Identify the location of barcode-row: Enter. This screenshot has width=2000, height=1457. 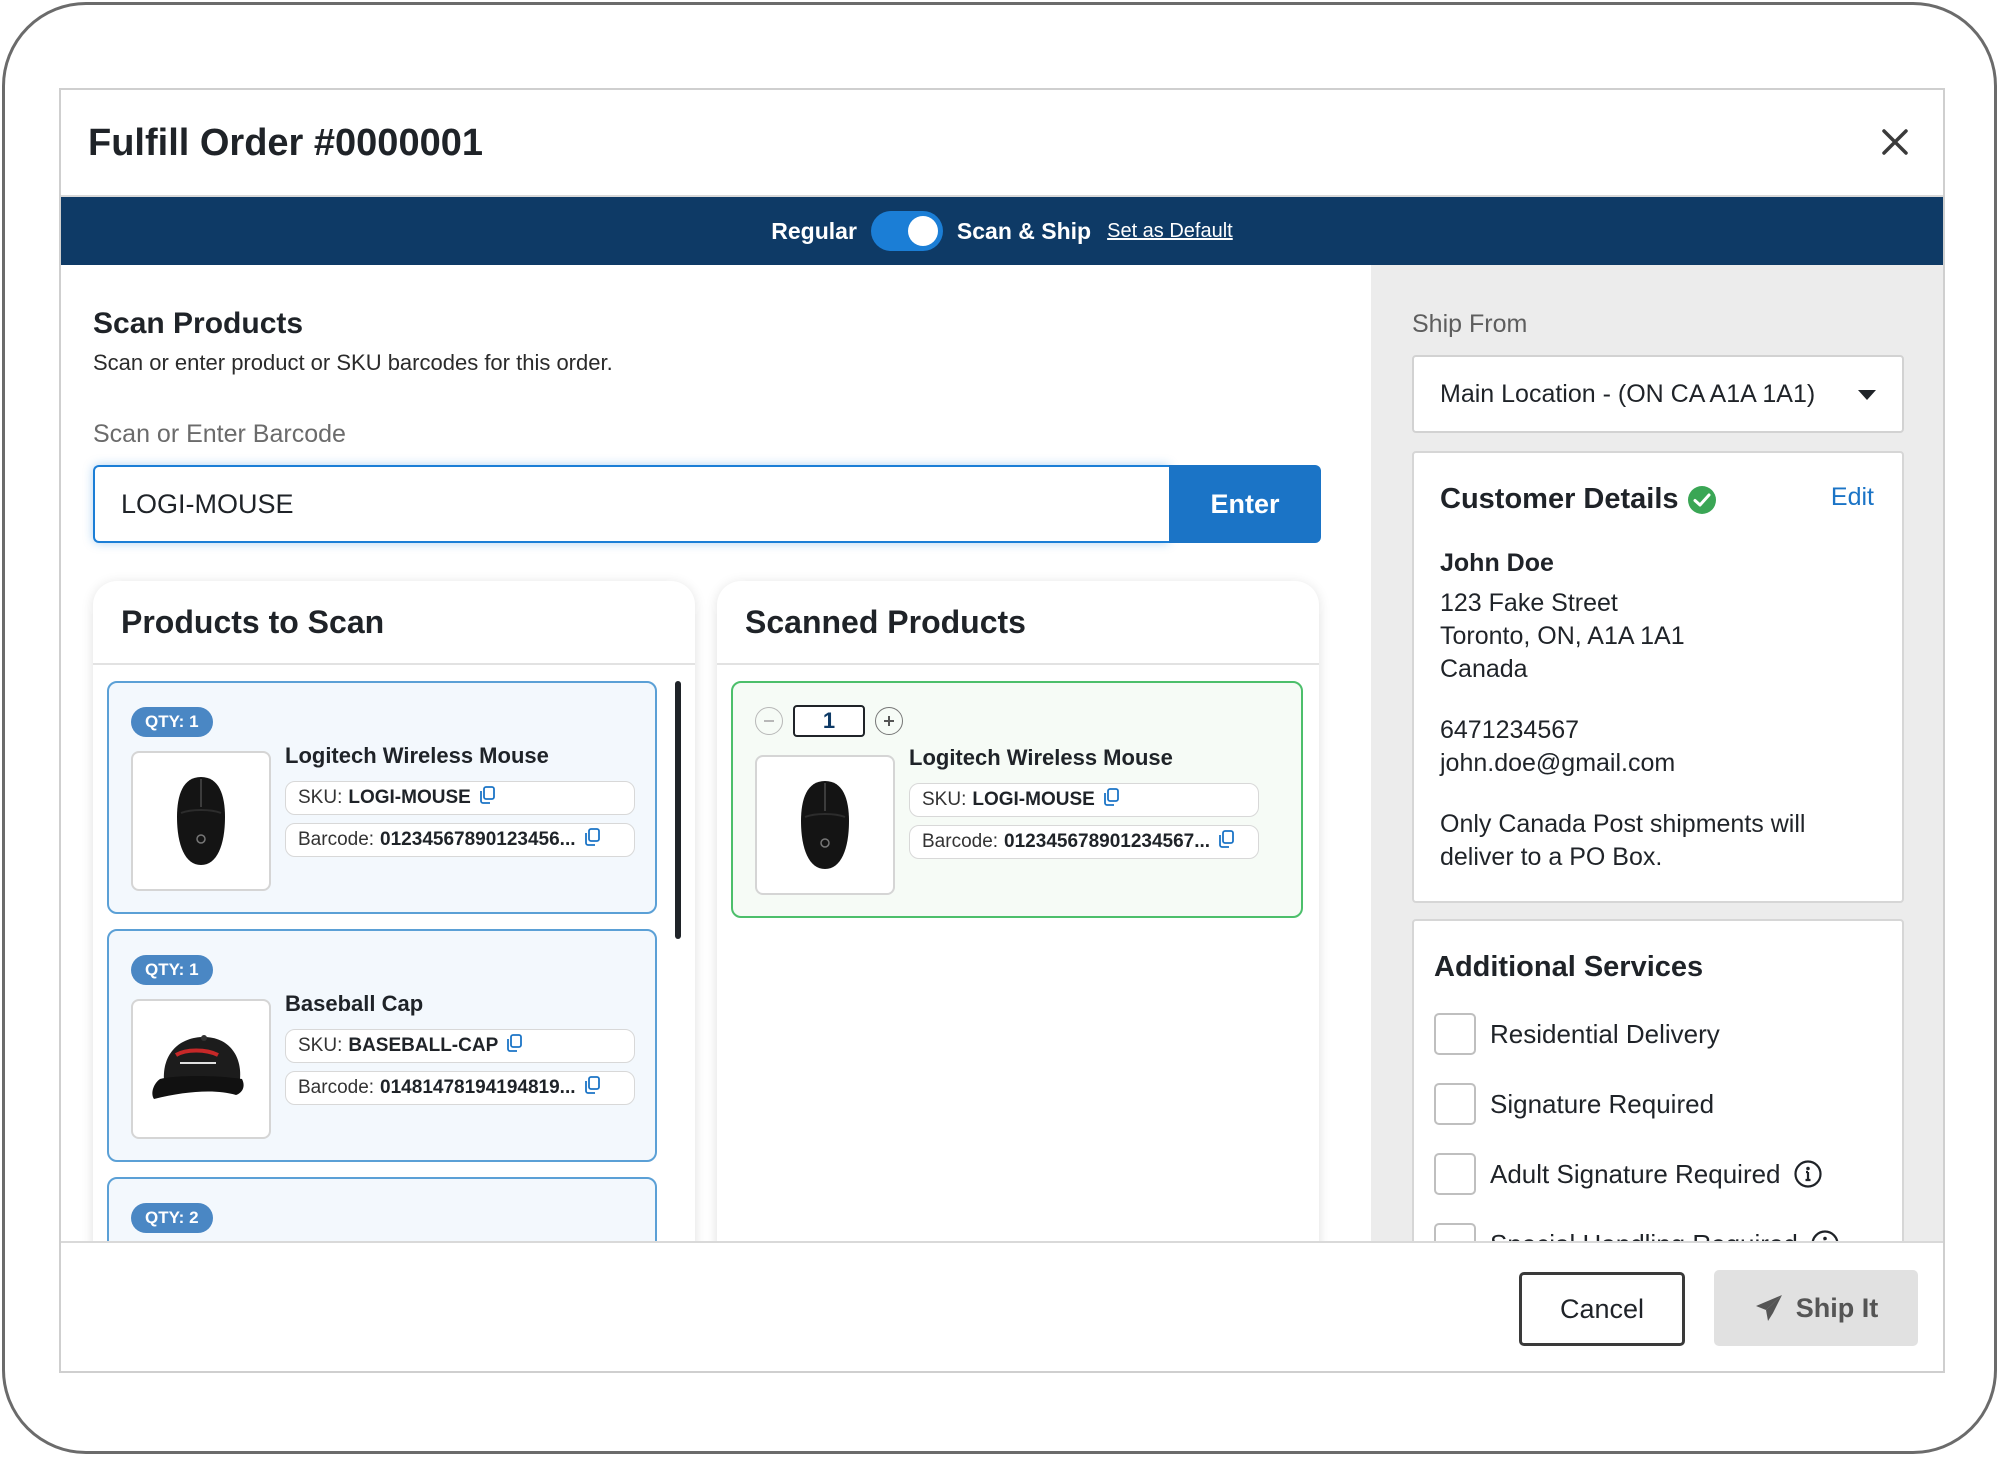
(707, 504).